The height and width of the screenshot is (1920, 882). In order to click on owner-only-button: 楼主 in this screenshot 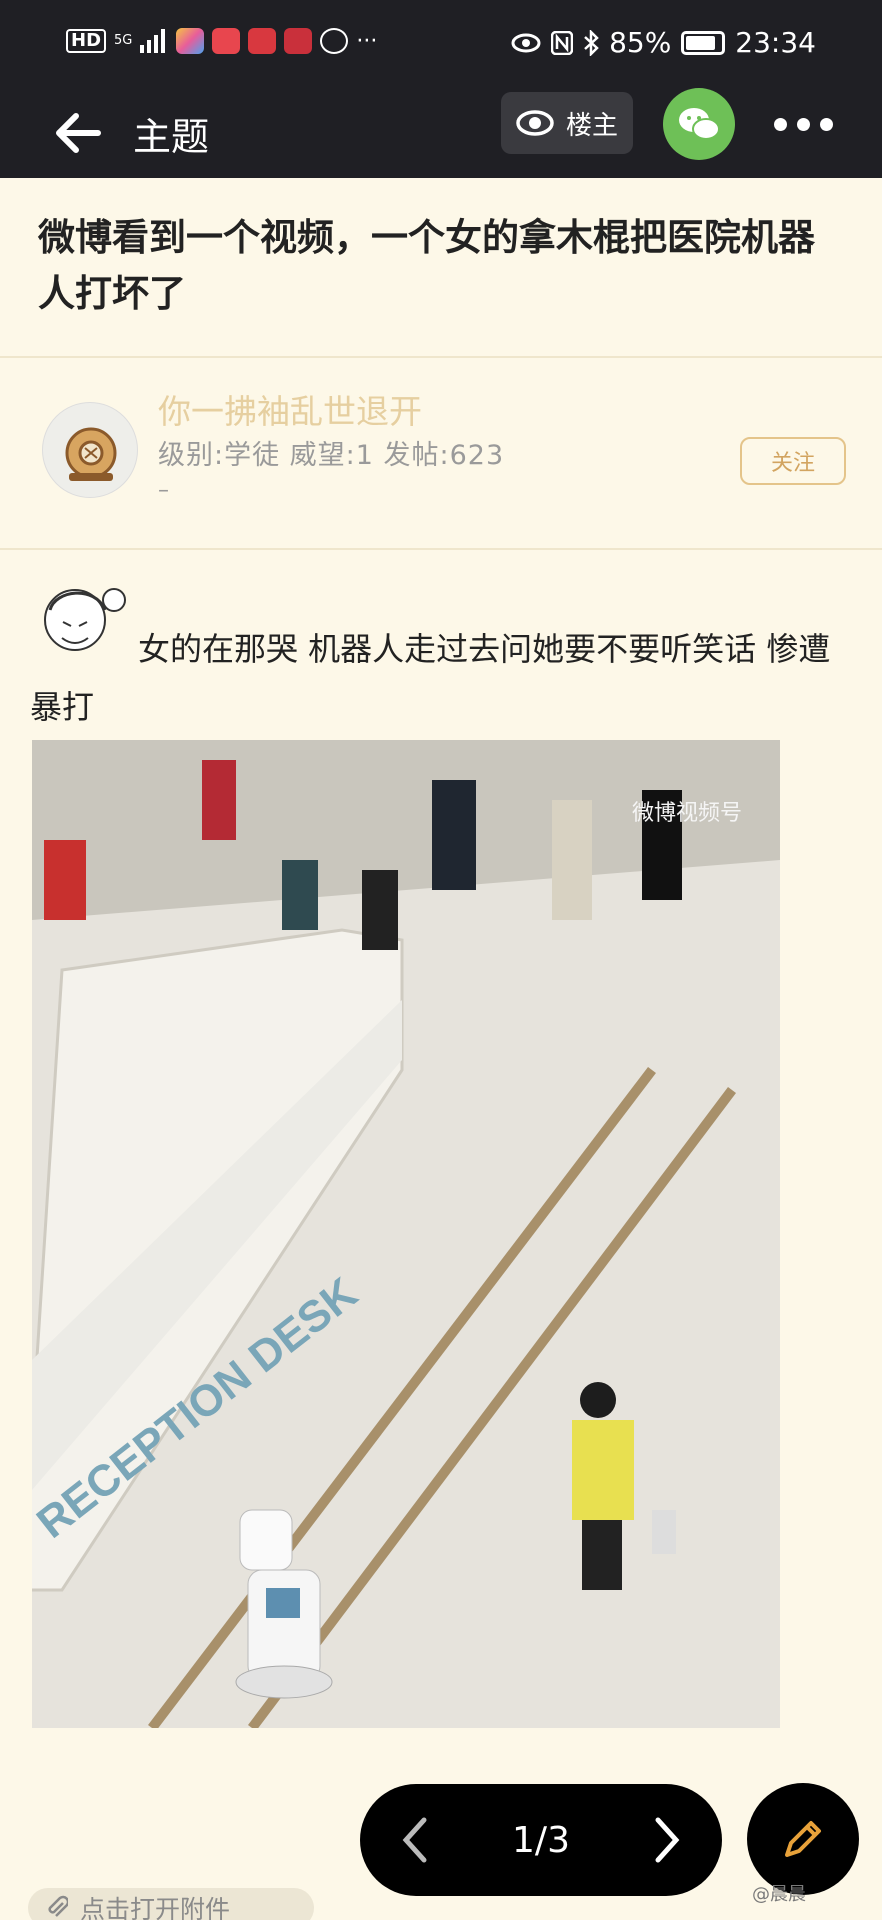, I will do `click(567, 123)`.